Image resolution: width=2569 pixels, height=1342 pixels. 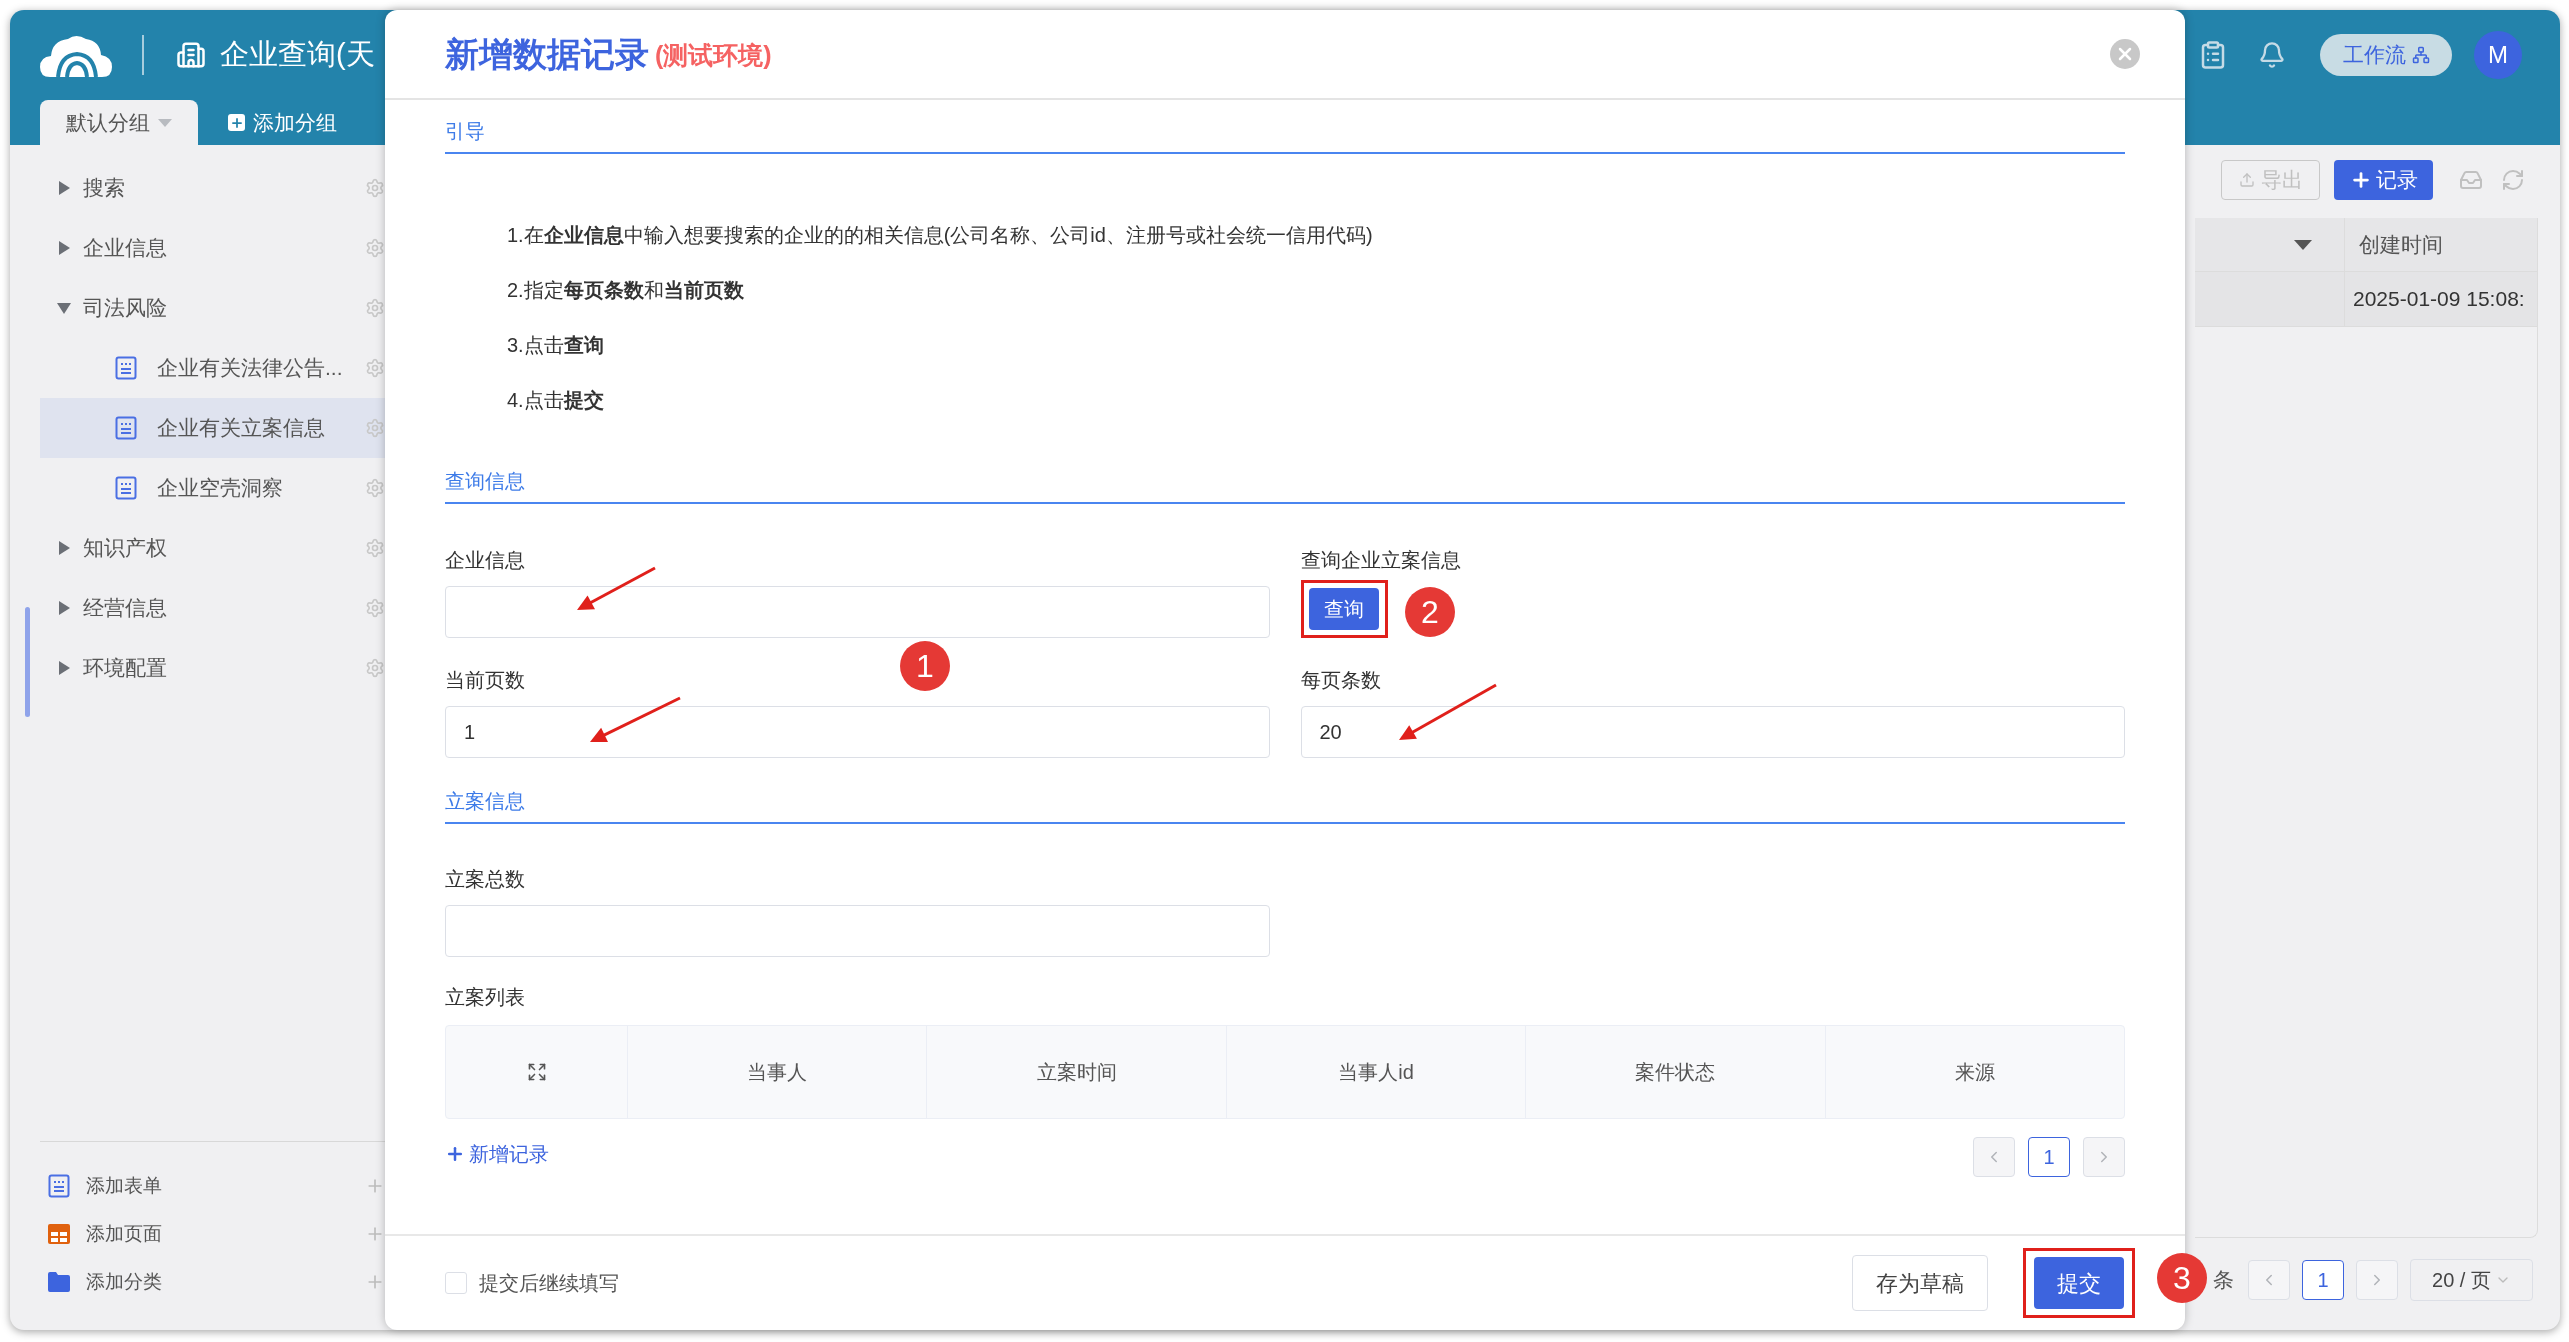 What do you see at coordinates (1341, 680) in the screenshot?
I see `field-label: 每页条数` at bounding box center [1341, 680].